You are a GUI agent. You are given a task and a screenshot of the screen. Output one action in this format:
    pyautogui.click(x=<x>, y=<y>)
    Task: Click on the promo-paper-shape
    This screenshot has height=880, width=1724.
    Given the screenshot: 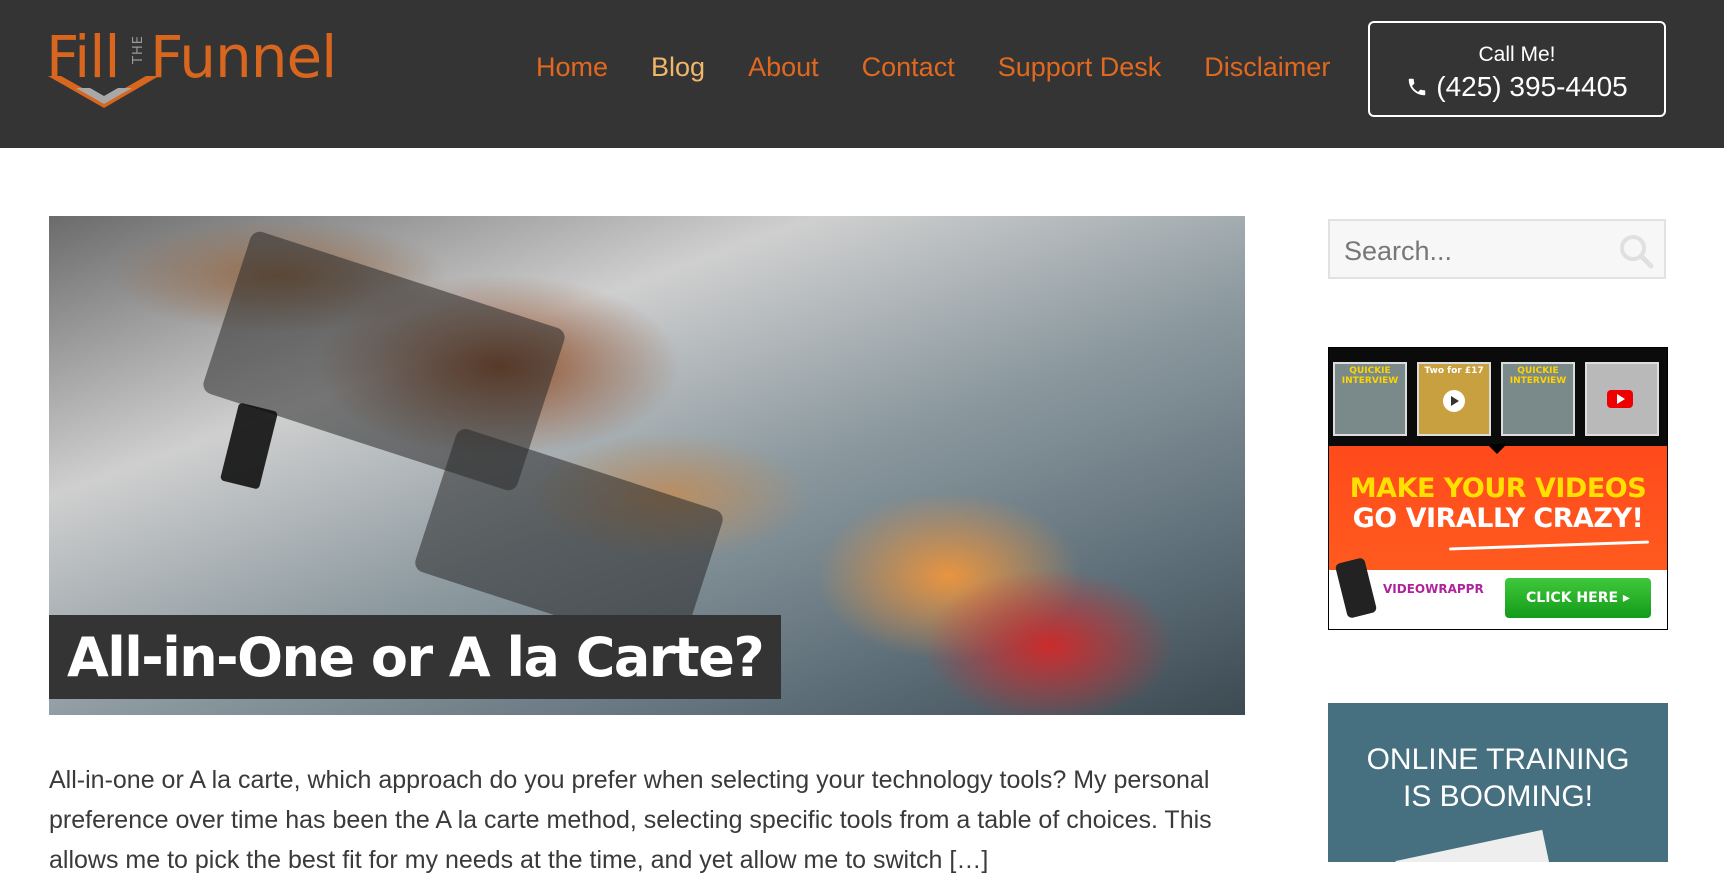 What is the action you would take?
    pyautogui.click(x=1473, y=845)
    